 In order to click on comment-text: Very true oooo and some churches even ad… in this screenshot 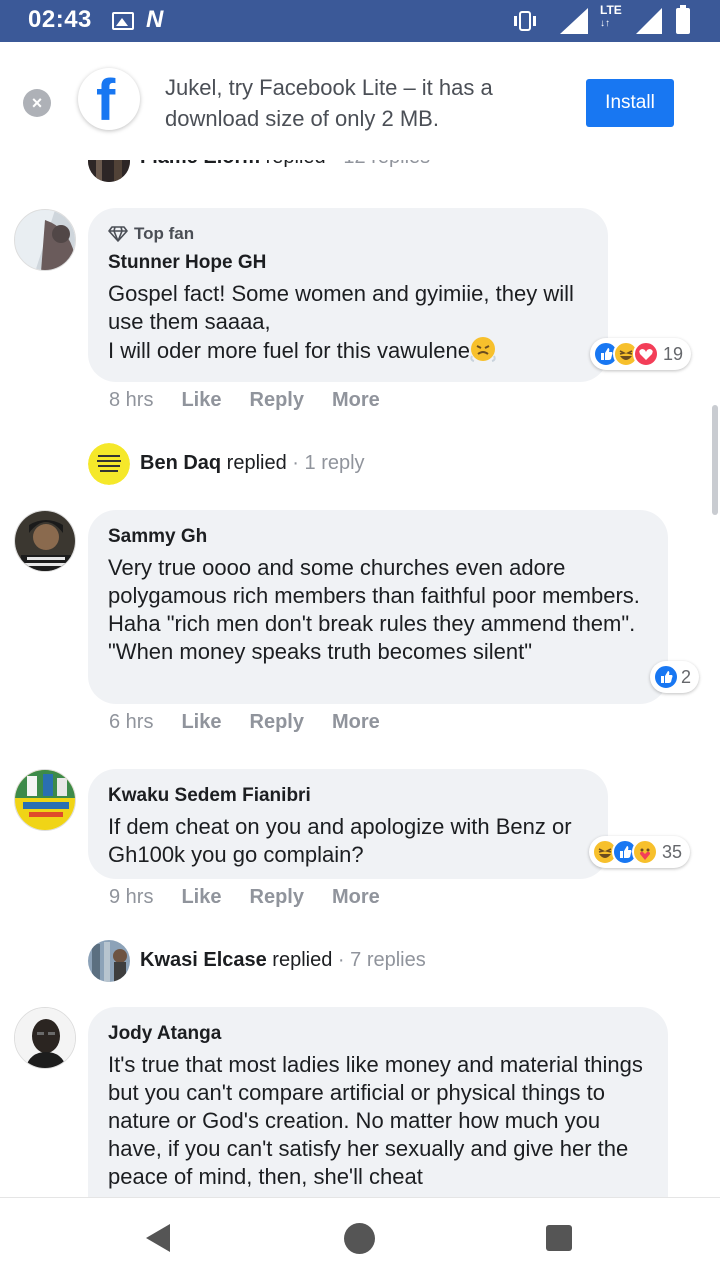, I will do `click(374, 609)`.